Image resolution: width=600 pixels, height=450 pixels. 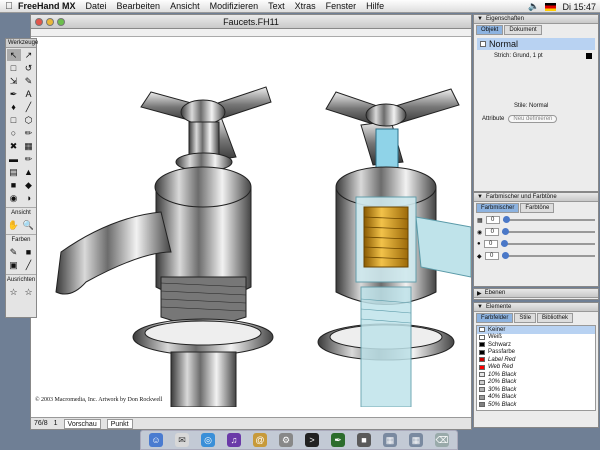 What do you see at coordinates (375, 6) in the screenshot?
I see `menu-hilfe: Hilfe` at bounding box center [375, 6].